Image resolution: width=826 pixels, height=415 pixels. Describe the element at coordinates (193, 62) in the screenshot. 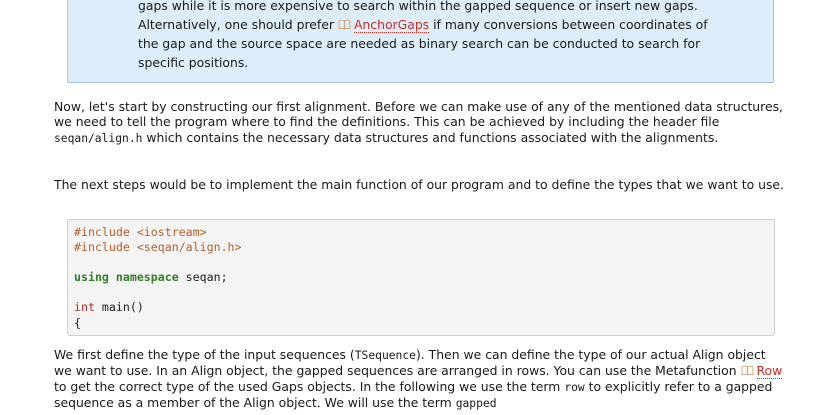

I see `note-line-4: specific positions.` at that location.